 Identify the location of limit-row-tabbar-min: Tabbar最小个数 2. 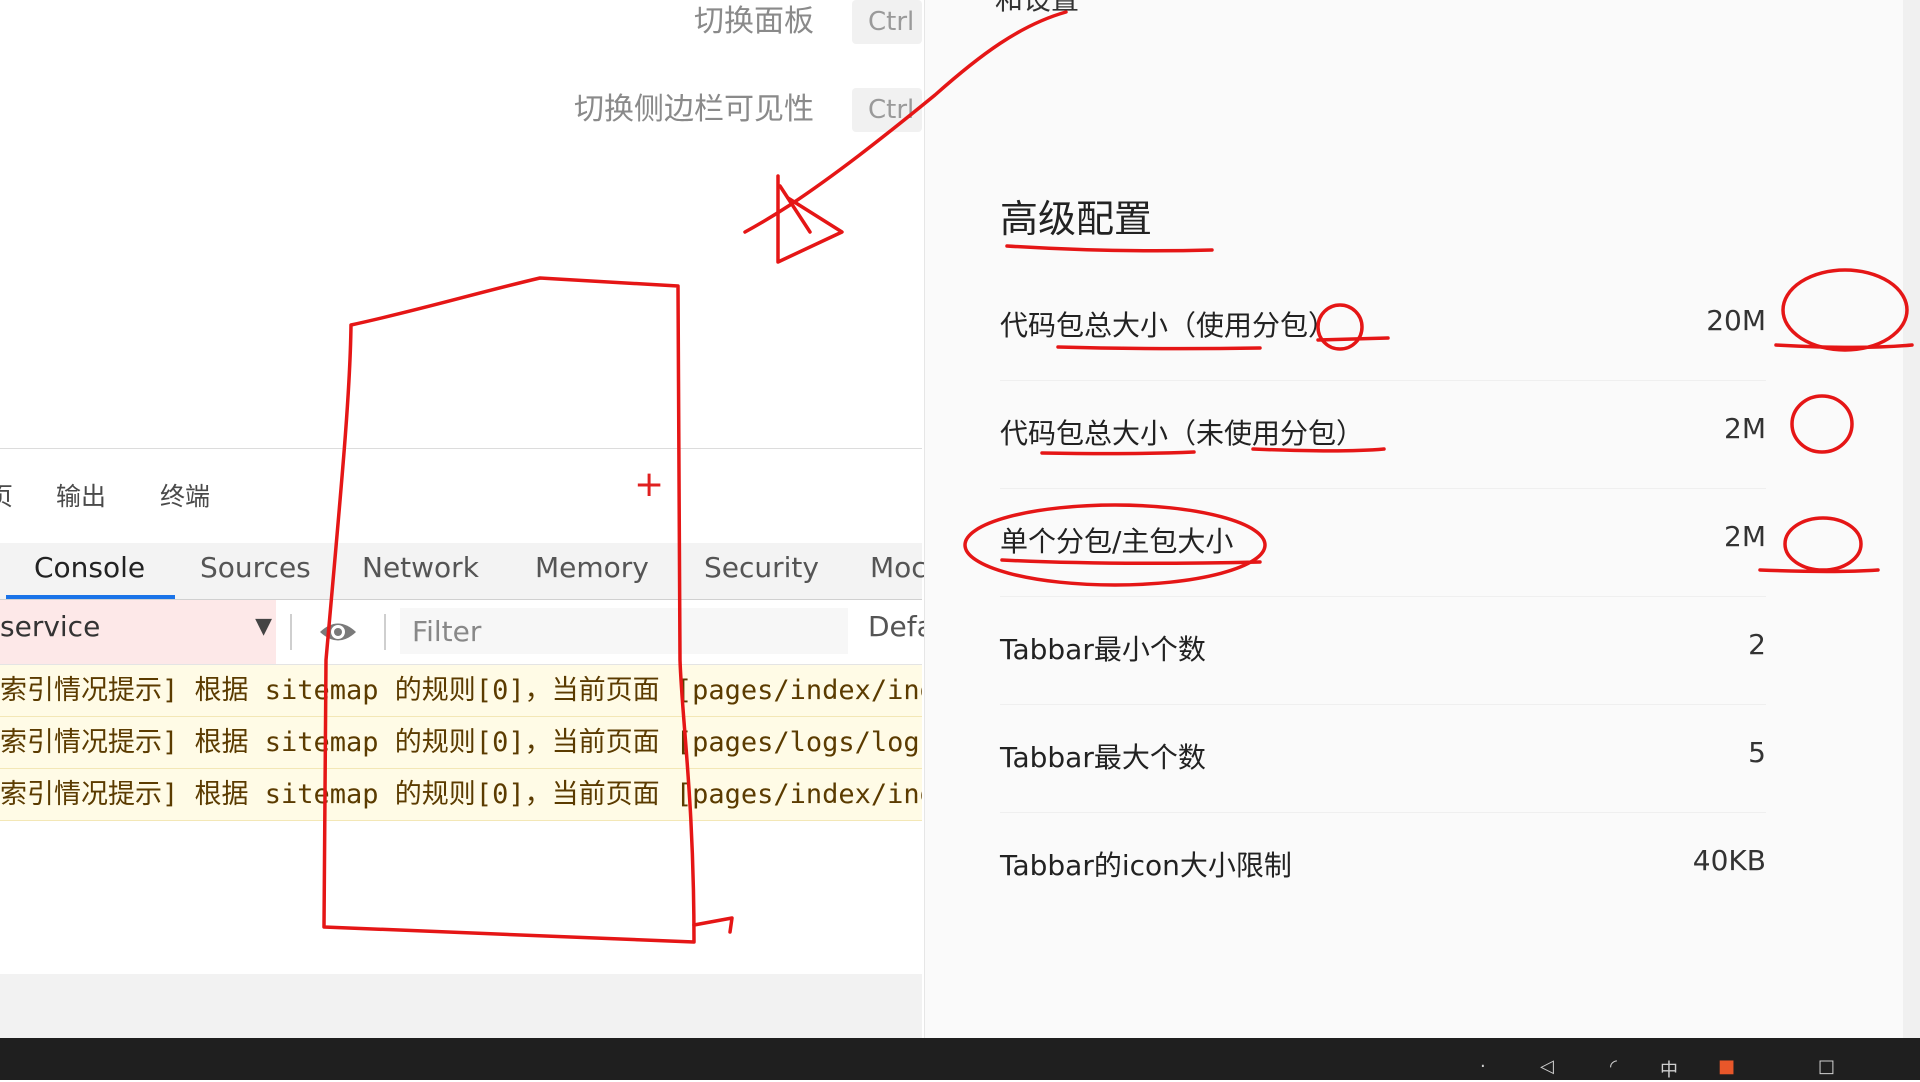
(1383, 650).